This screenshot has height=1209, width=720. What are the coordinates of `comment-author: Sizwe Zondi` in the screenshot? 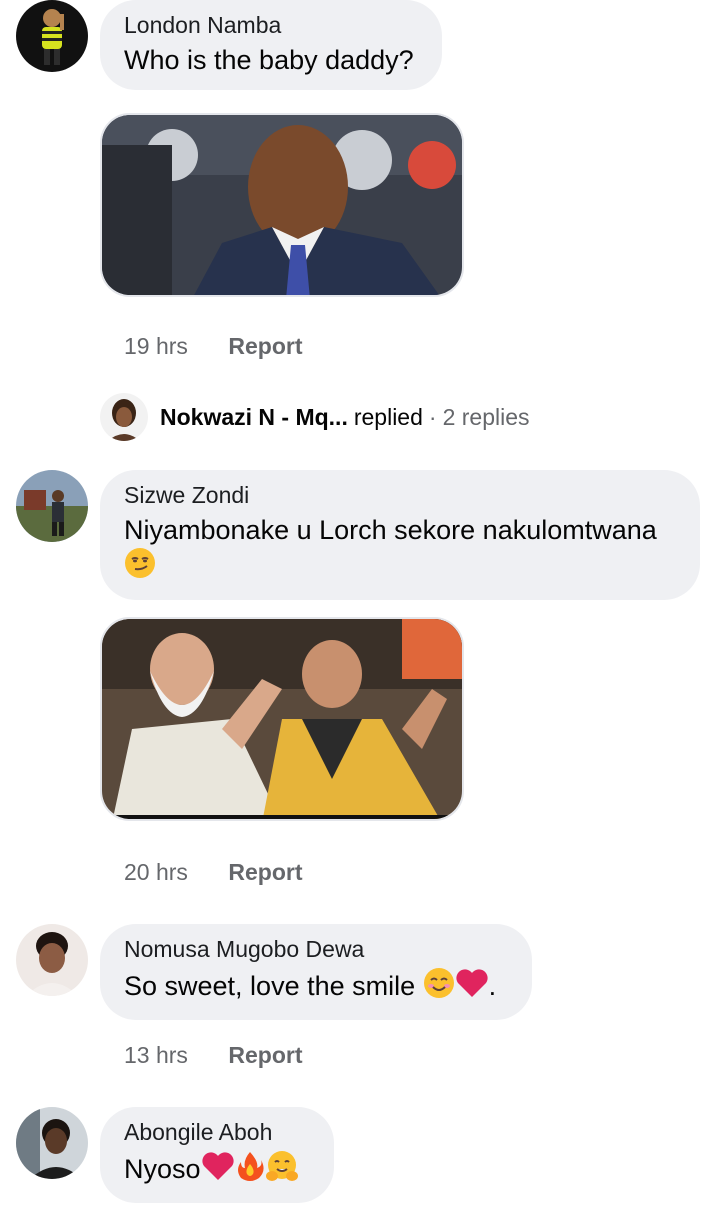 It's located at (400, 495).